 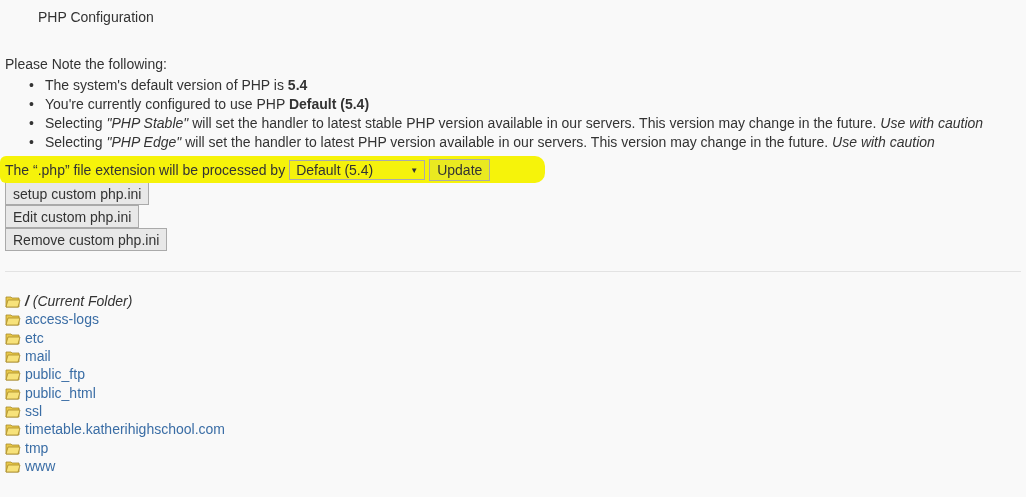 I want to click on note-item: The system's default version of PHP is 5.4, so click(x=176, y=85).